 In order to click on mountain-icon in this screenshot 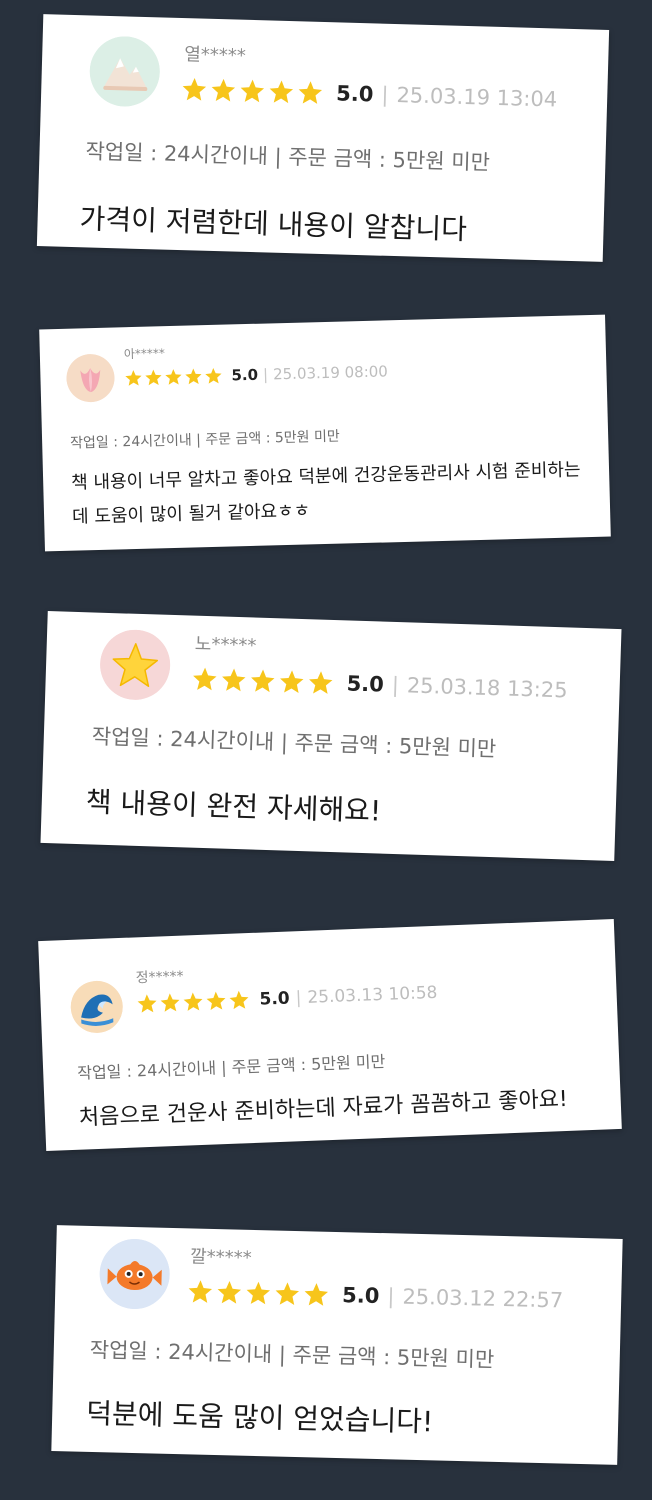, I will do `click(124, 71)`.